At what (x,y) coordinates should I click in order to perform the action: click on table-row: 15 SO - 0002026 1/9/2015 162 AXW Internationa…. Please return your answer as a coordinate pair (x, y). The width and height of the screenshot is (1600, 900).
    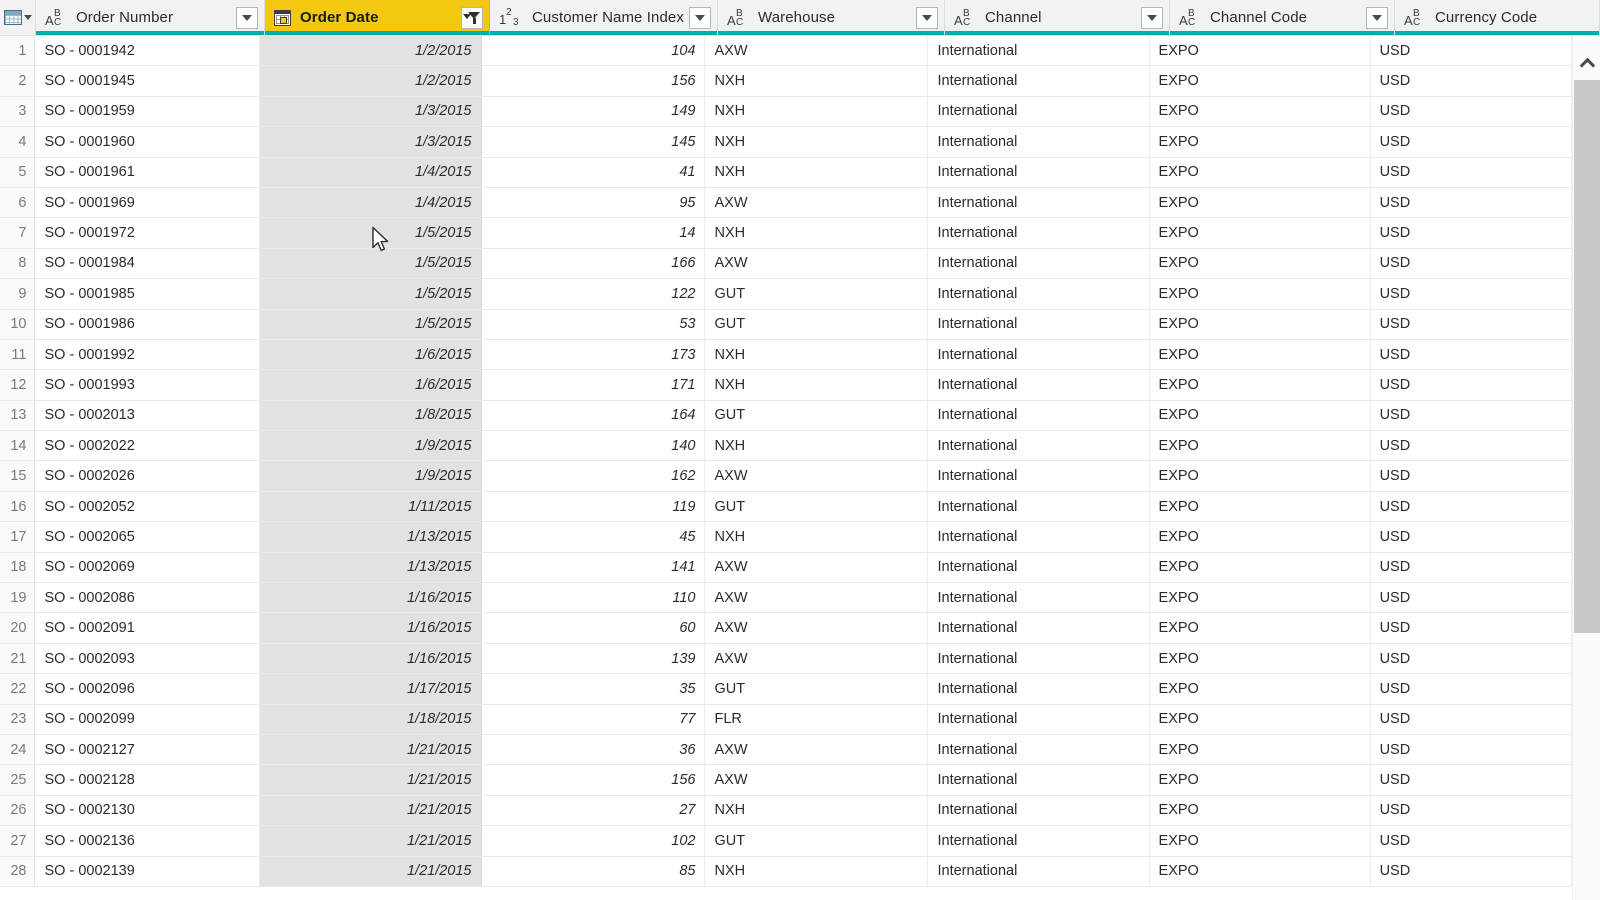
    Looking at the image, I should click on (786, 476).